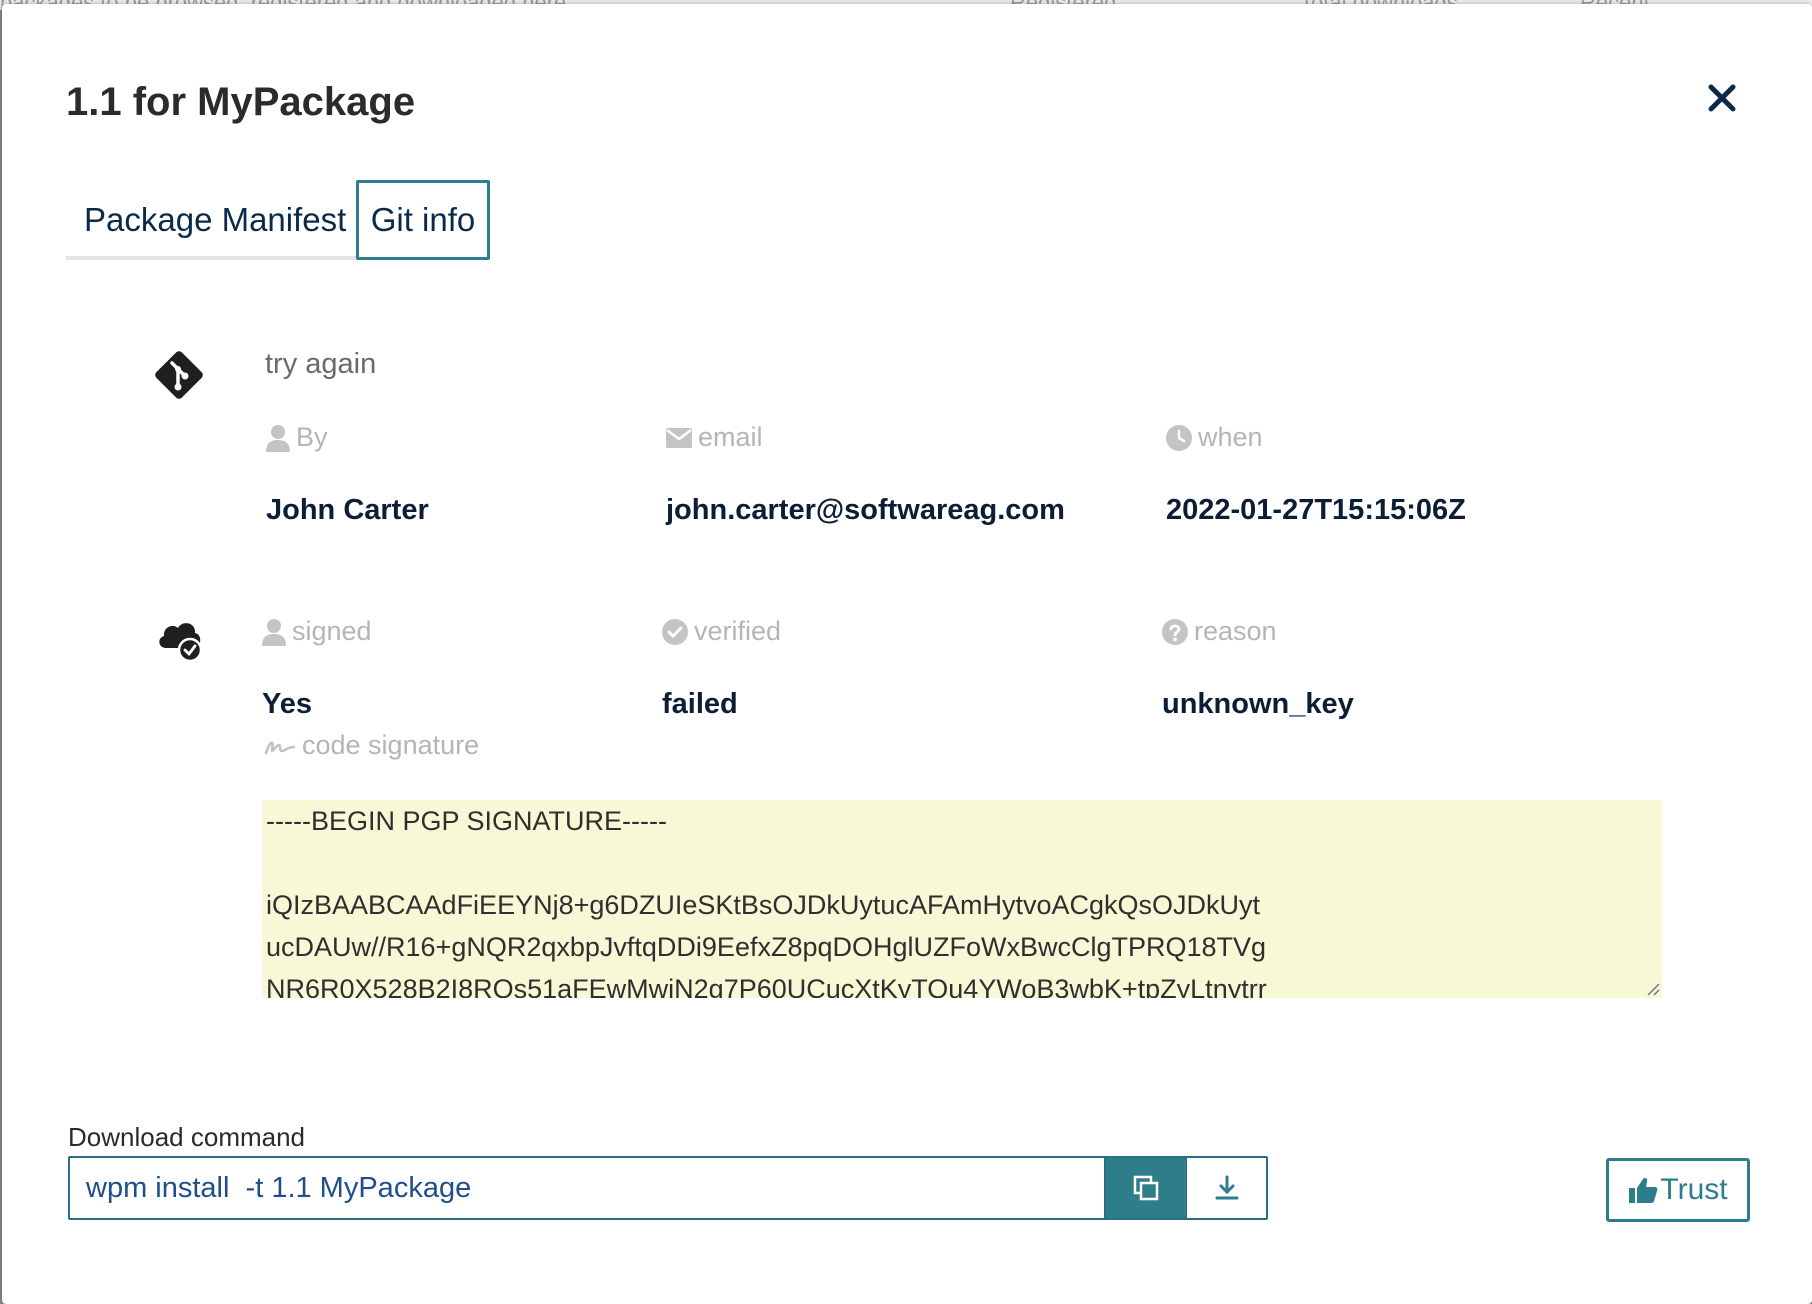 This screenshot has height=1304, width=1812. I want to click on modal-title: 1.1 for MyPackage, so click(241, 102).